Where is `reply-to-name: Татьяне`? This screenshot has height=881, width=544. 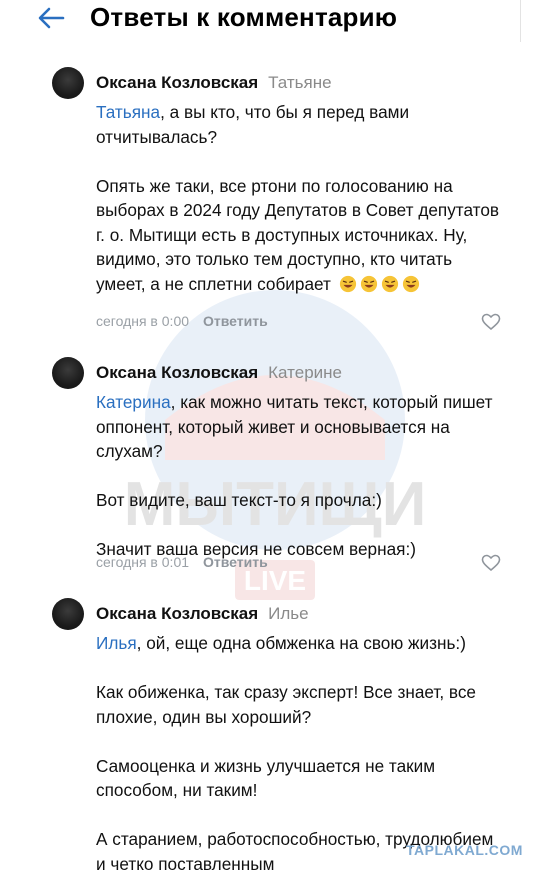 reply-to-name: Татьяне is located at coordinates (299, 82).